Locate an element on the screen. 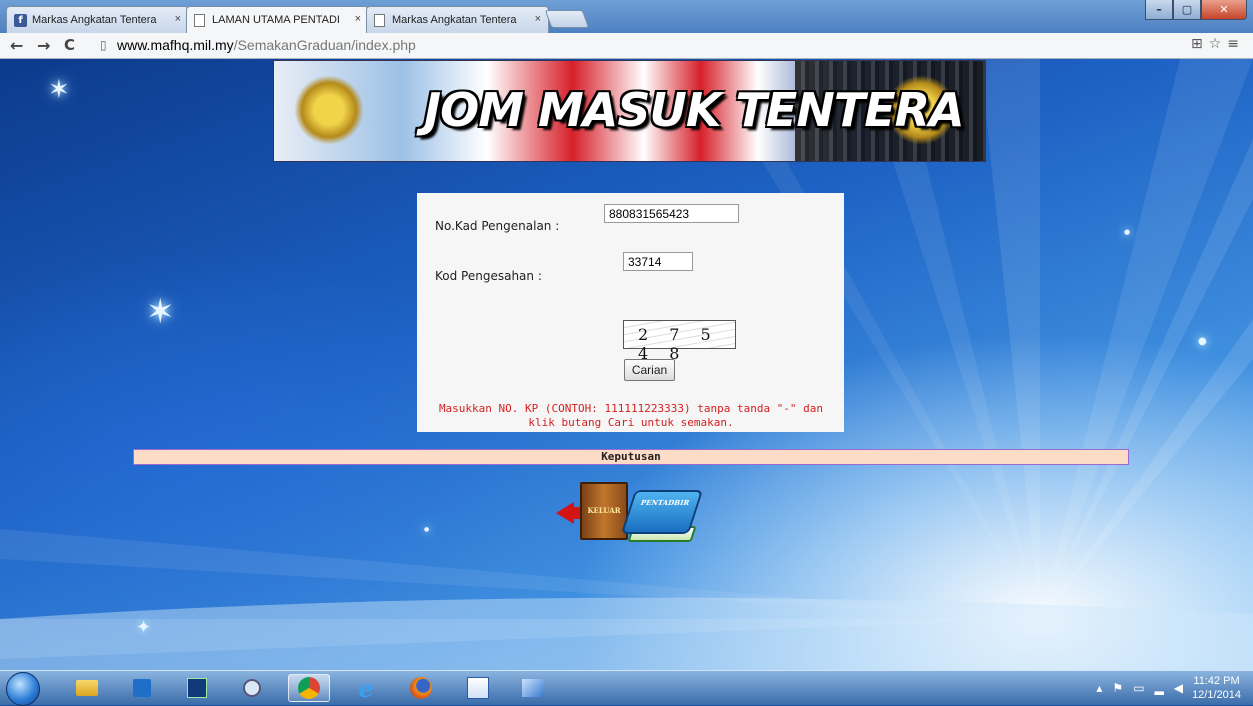 Image resolution: width=1253 pixels, height=706 pixels. facebook-icon: f is located at coordinates (20, 20).